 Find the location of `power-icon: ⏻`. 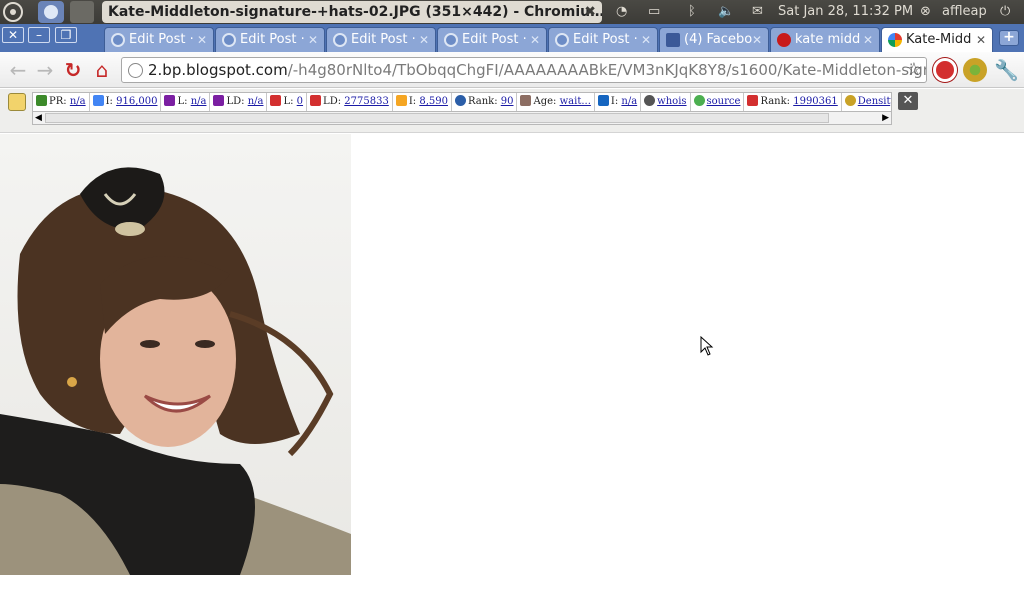

power-icon: ⏻ is located at coordinates (1005, 12).